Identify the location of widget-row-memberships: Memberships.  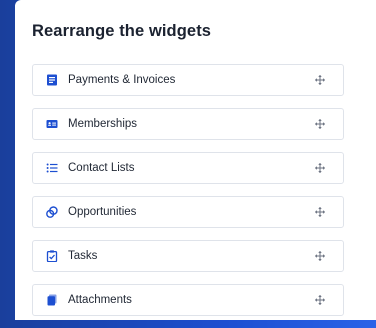
(188, 124).